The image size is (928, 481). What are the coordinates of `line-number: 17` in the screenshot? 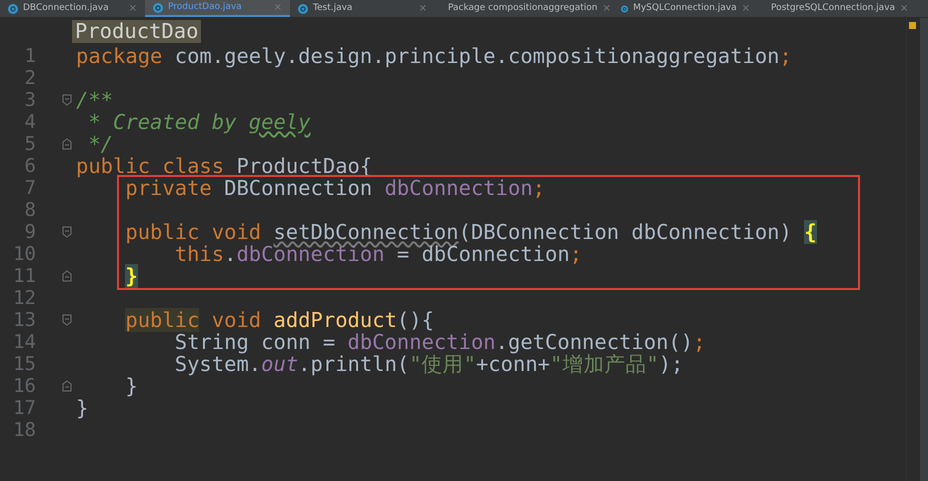 It's located at (24, 408).